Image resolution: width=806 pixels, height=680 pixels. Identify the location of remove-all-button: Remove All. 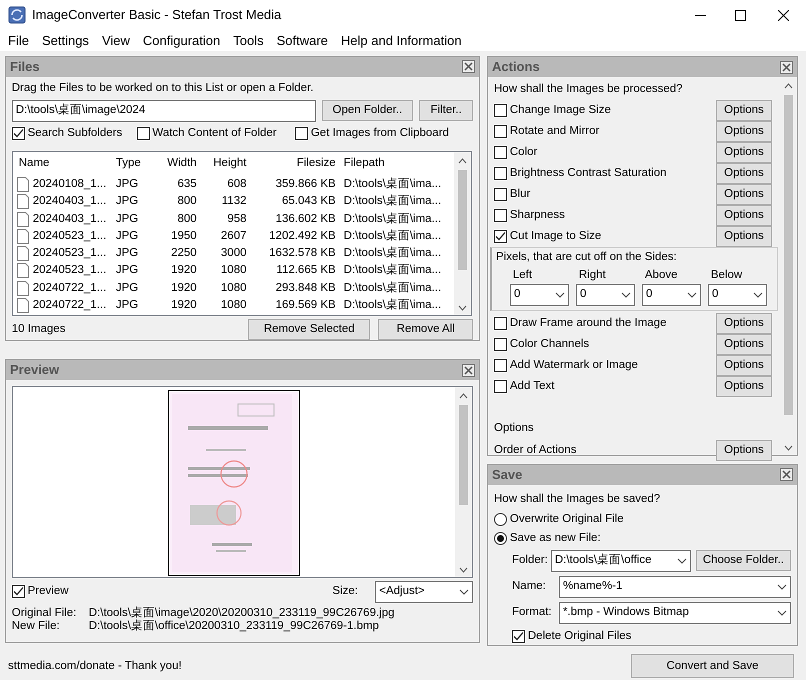
(426, 329).